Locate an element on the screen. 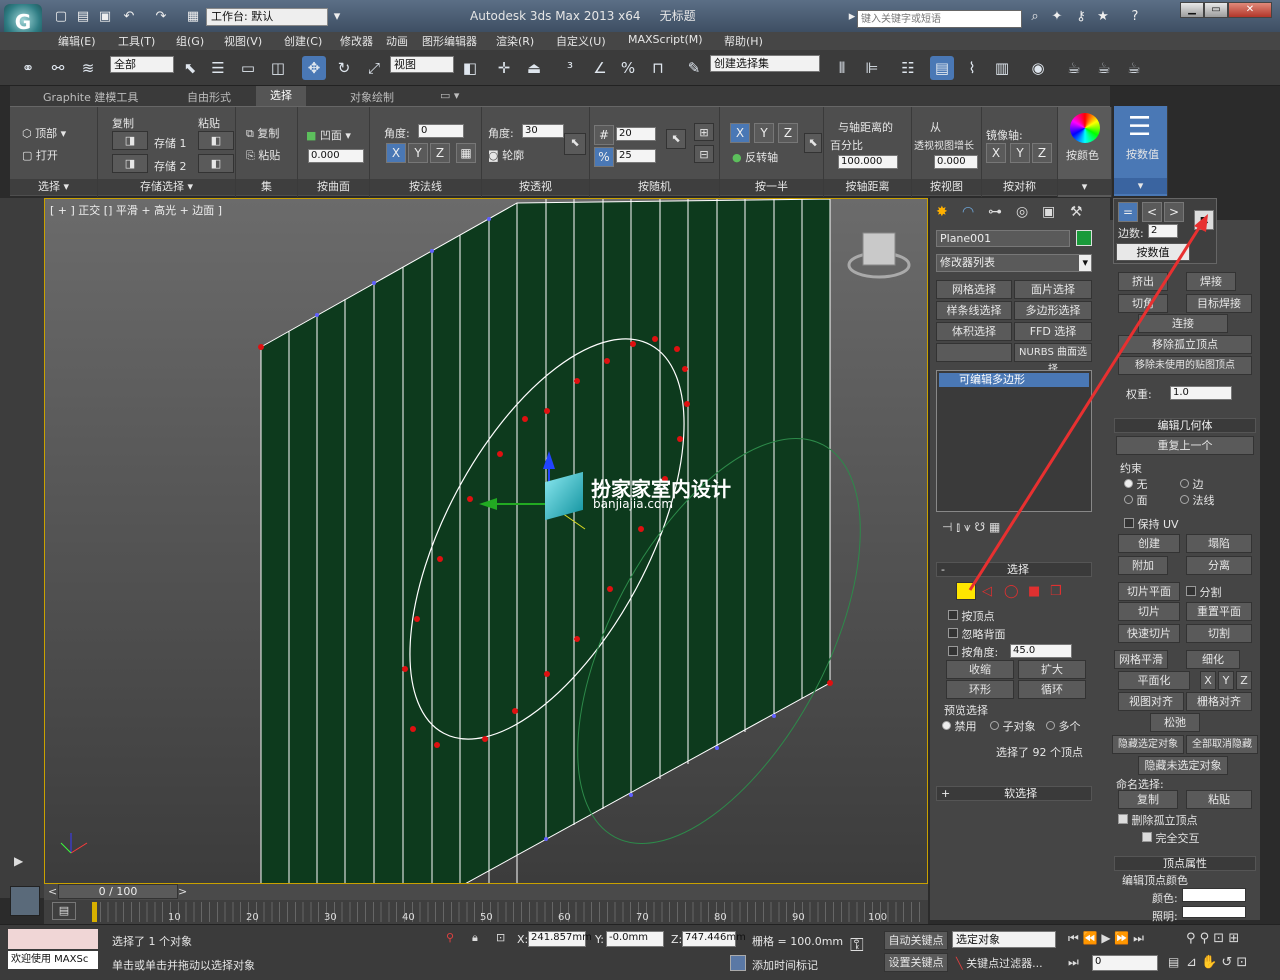  mini-listener-icon is located at coordinates (25, 901).